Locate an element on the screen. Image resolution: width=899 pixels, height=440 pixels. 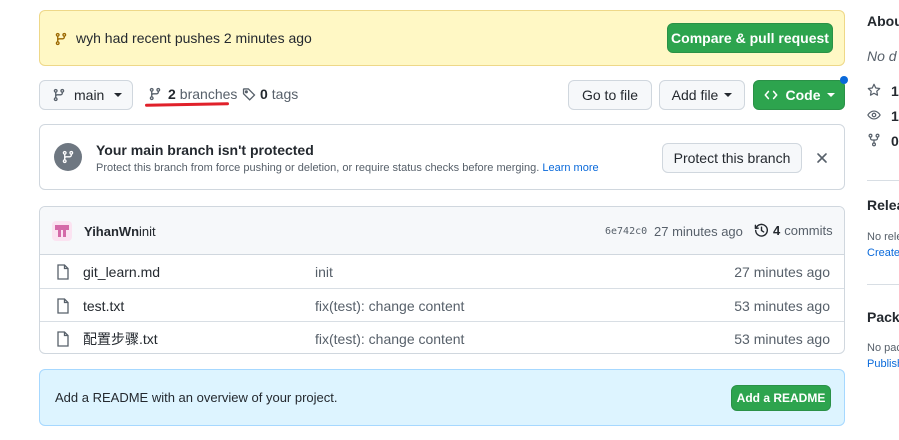
compare-pull-request-label: Compare & pull request is located at coordinates (750, 38).